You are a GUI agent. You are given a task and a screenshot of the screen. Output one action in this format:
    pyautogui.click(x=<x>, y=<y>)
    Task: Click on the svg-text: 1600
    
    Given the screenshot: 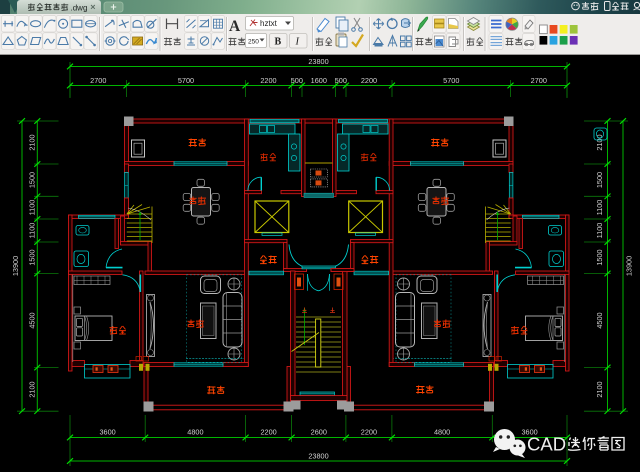 What is the action you would take?
    pyautogui.click(x=319, y=80)
    